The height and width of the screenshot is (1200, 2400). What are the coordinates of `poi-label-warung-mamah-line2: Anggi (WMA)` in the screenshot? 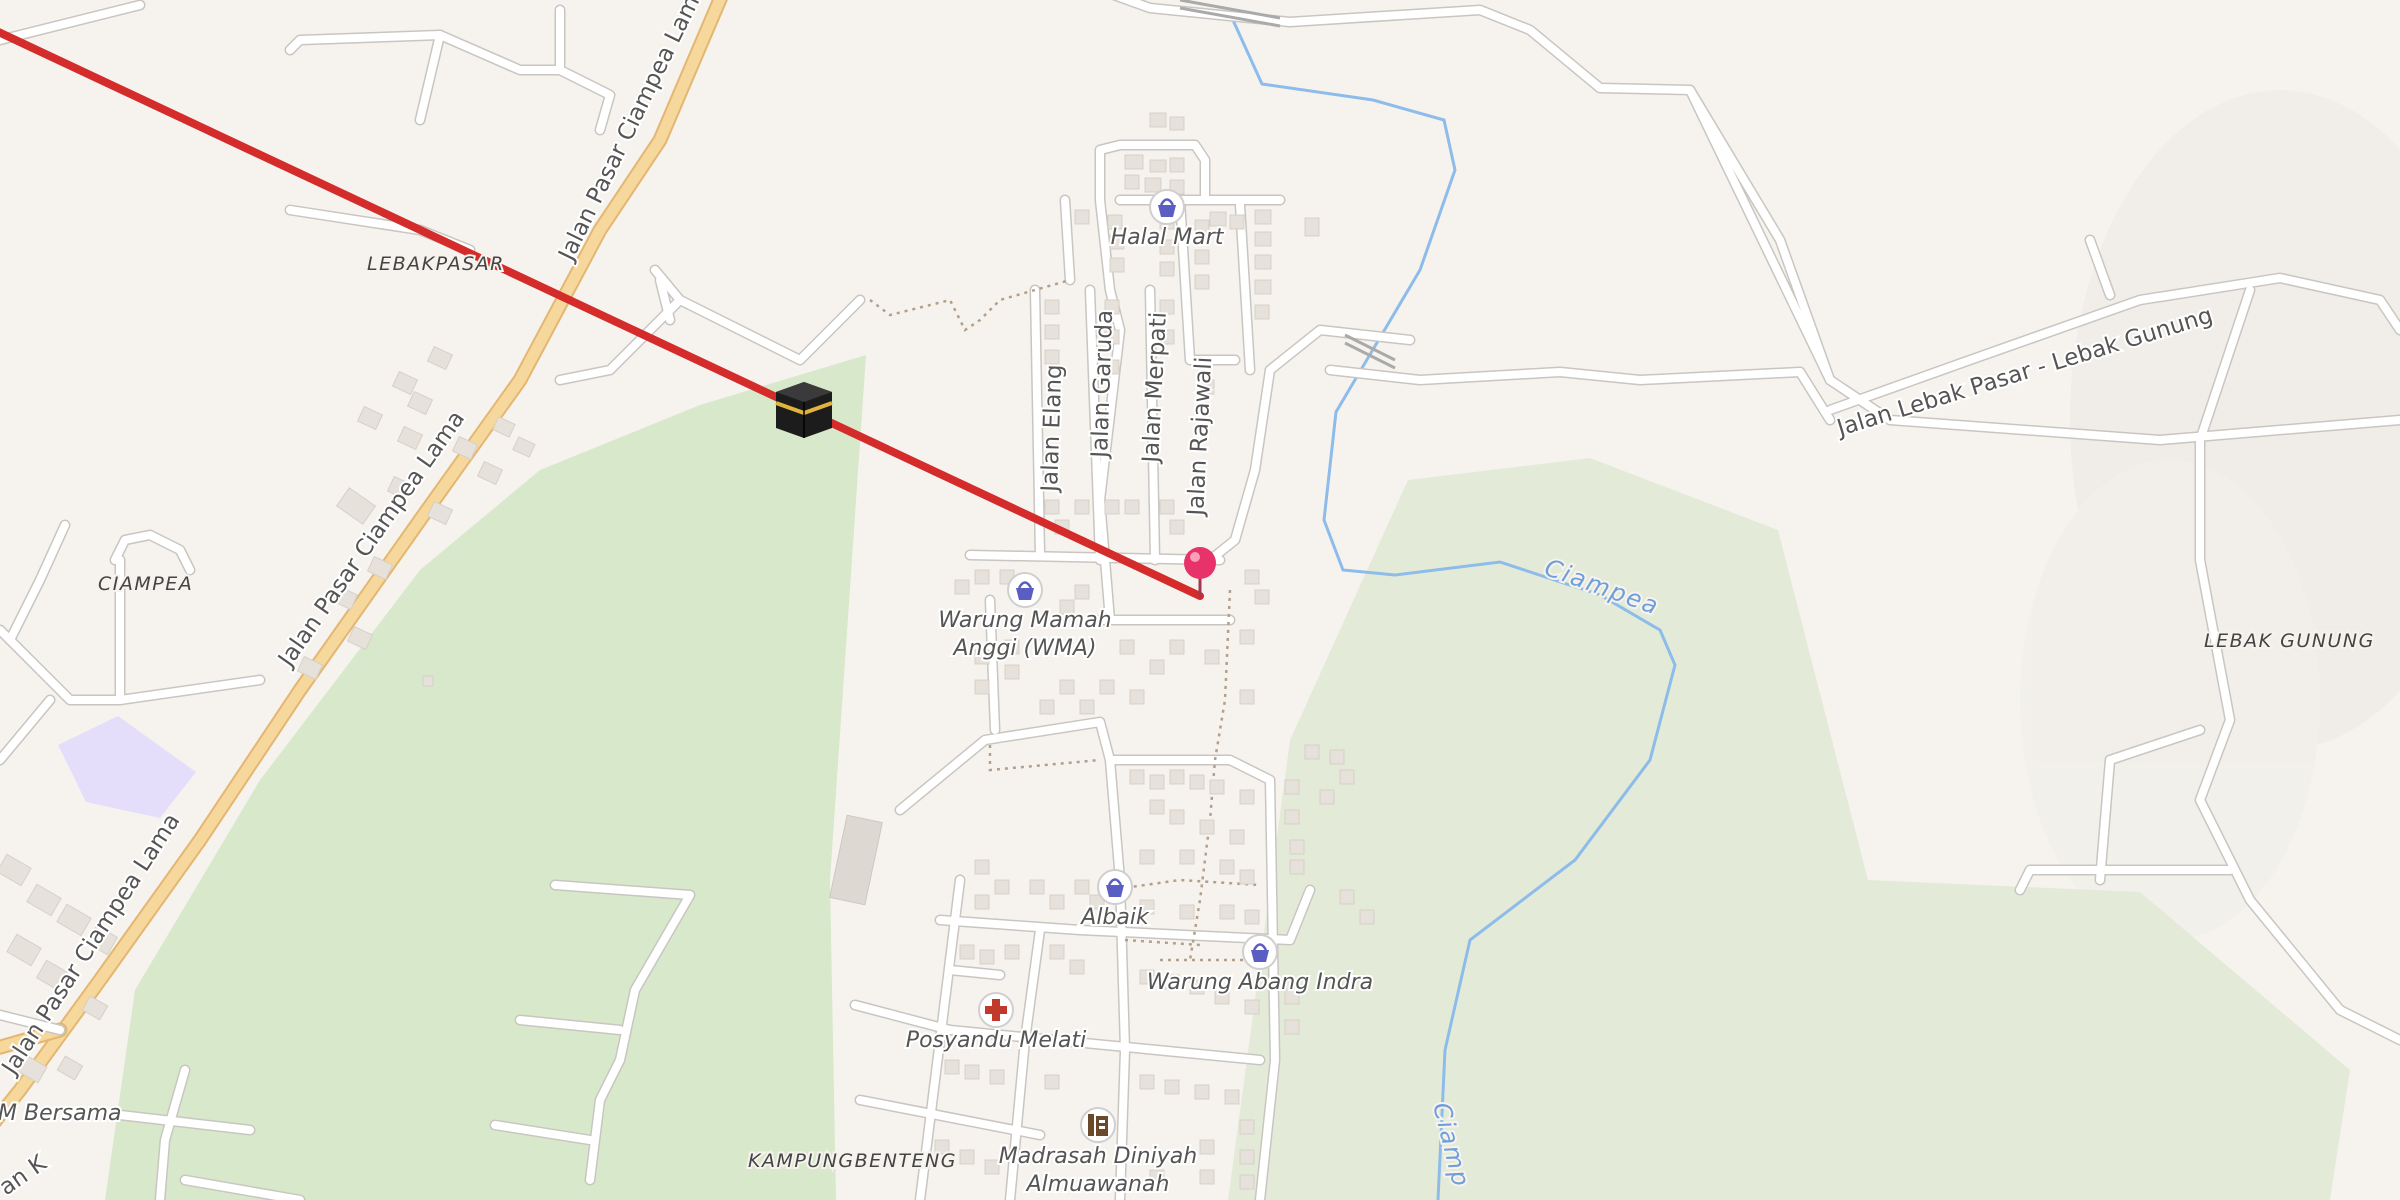 It's located at (1024, 648).